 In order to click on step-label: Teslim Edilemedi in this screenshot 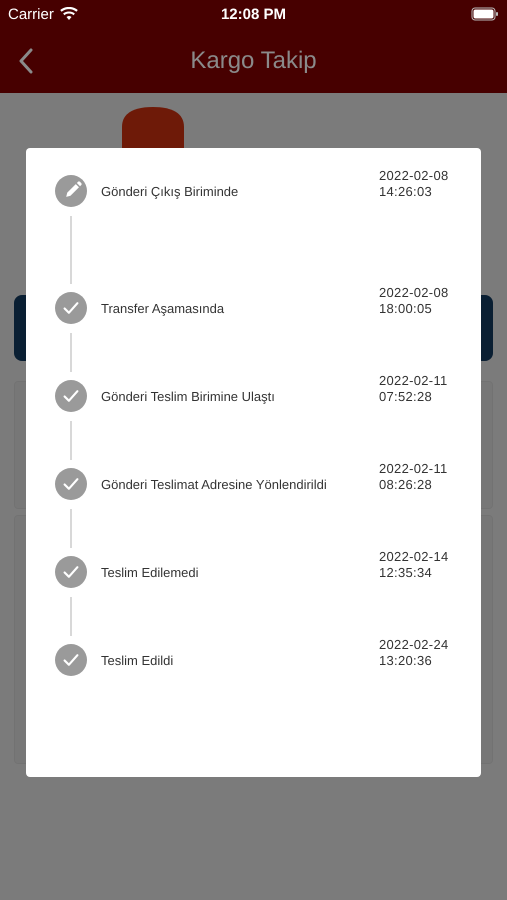, I will do `click(150, 573)`.